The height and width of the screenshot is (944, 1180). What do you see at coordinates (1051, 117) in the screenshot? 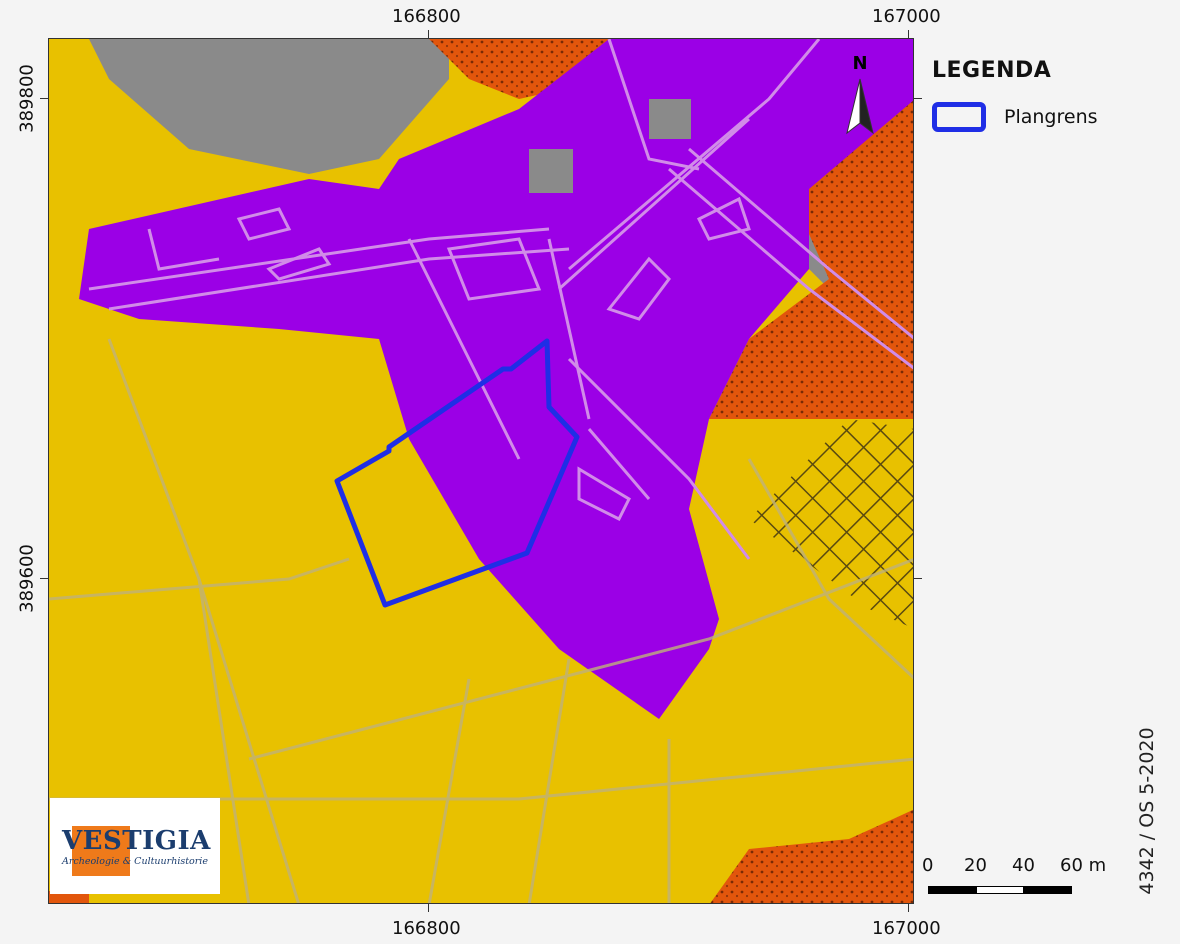
I see `legend-label-plangrens: Plangrens` at bounding box center [1051, 117].